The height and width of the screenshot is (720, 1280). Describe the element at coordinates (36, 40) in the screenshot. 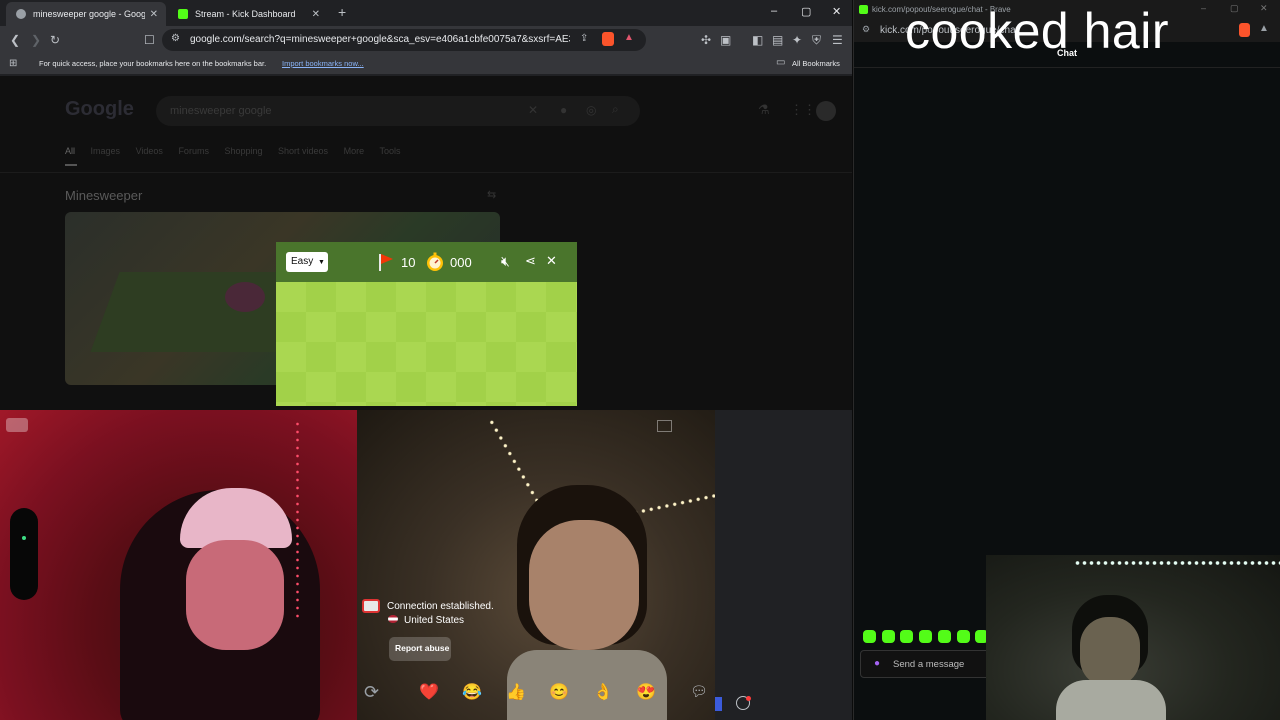

I see `forward-icon: ❯` at that location.